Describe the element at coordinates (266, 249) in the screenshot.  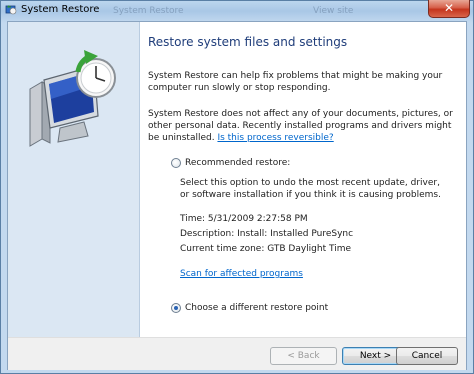
I see `current-timezone: Current time zone: GTB Daylight Time` at that location.